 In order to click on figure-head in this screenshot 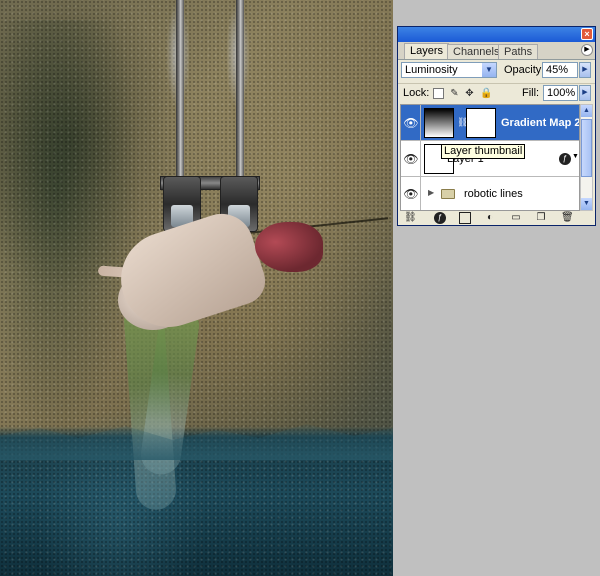, I will do `click(289, 247)`.